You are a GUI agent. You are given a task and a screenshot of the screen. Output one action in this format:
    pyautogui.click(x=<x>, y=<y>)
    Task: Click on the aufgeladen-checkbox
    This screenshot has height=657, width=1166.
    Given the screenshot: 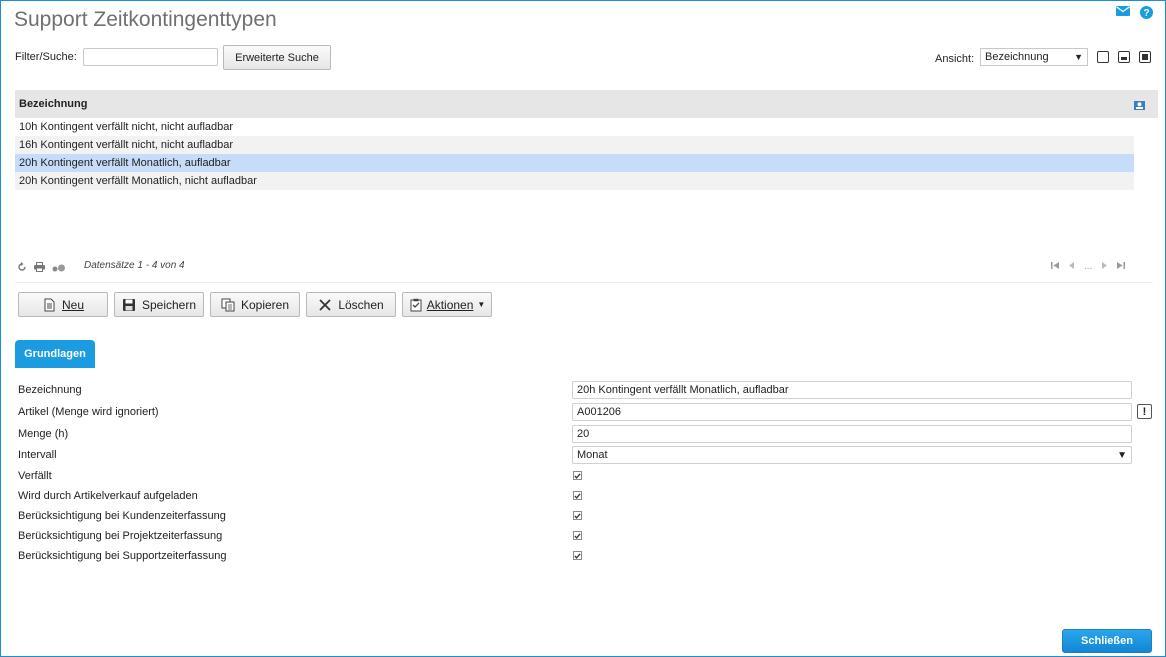 What is the action you would take?
    pyautogui.click(x=577, y=495)
    